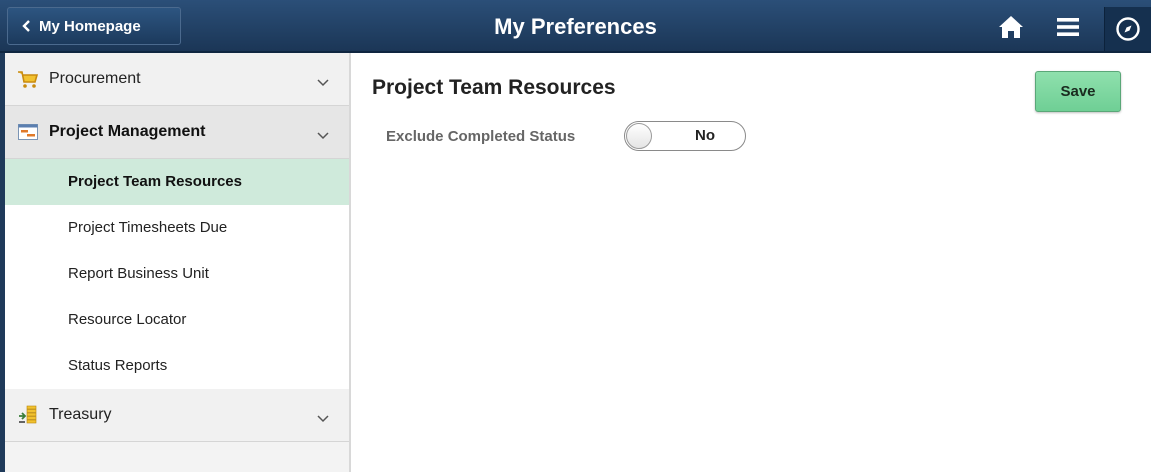  Describe the element at coordinates (127, 131) in the screenshot. I see `sidebar-group-label: Project Management` at that location.